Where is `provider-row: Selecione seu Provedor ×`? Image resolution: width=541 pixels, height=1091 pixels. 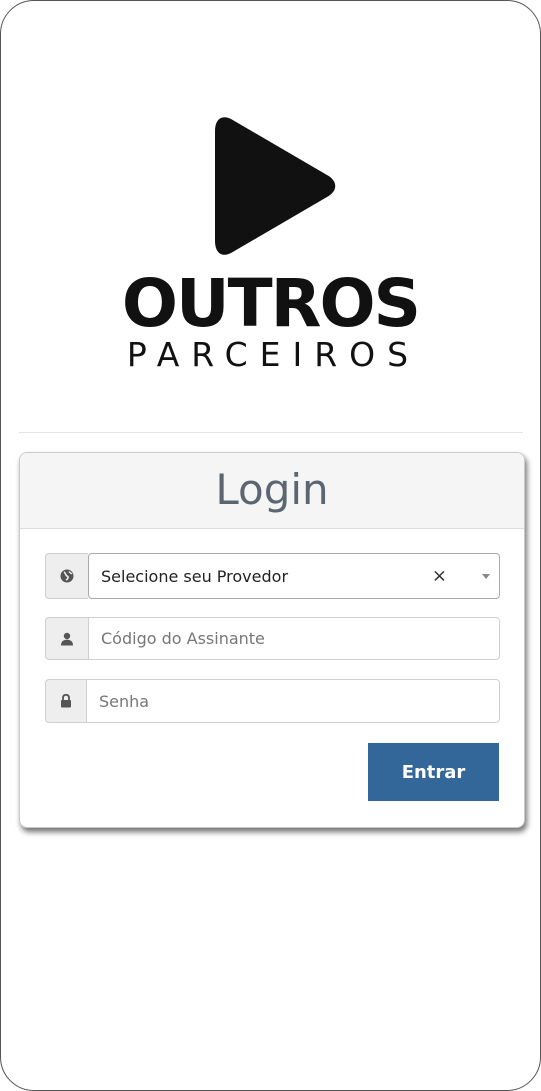 provider-row: Selecione seu Provedor × is located at coordinates (272, 576).